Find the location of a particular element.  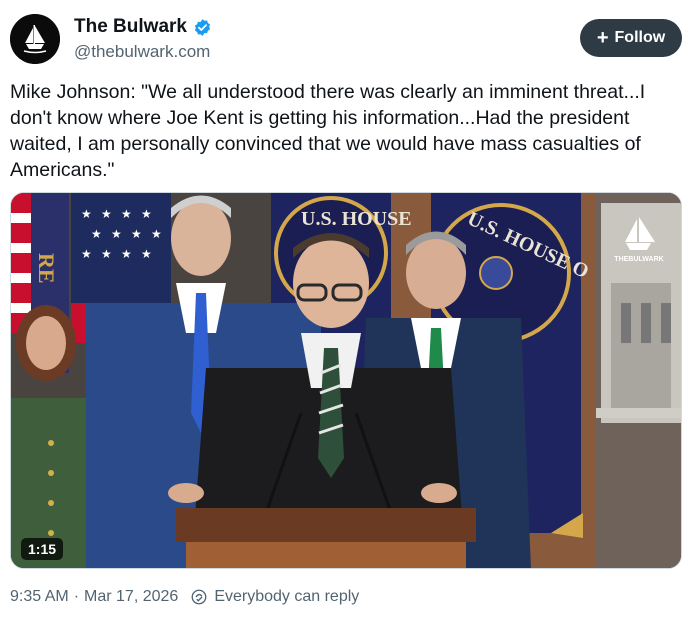

verified-badge-icon is located at coordinates (202, 27).